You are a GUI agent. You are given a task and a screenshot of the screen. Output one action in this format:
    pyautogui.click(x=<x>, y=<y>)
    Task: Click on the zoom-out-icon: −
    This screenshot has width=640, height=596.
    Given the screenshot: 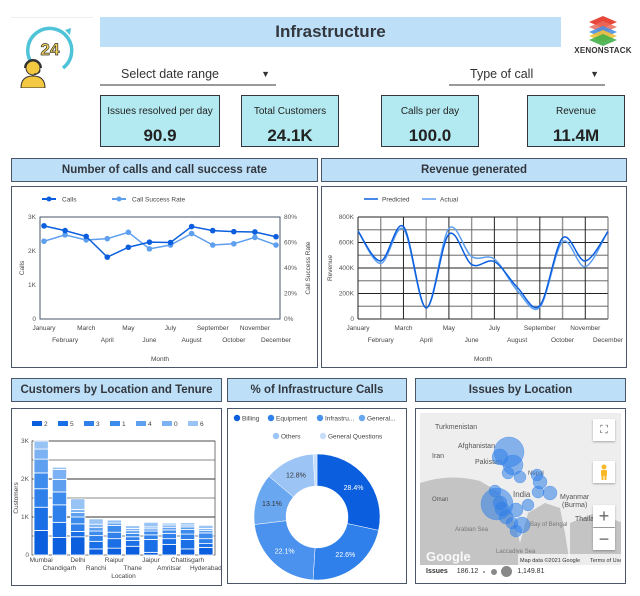 What is the action you would take?
    pyautogui.click(x=604, y=538)
    